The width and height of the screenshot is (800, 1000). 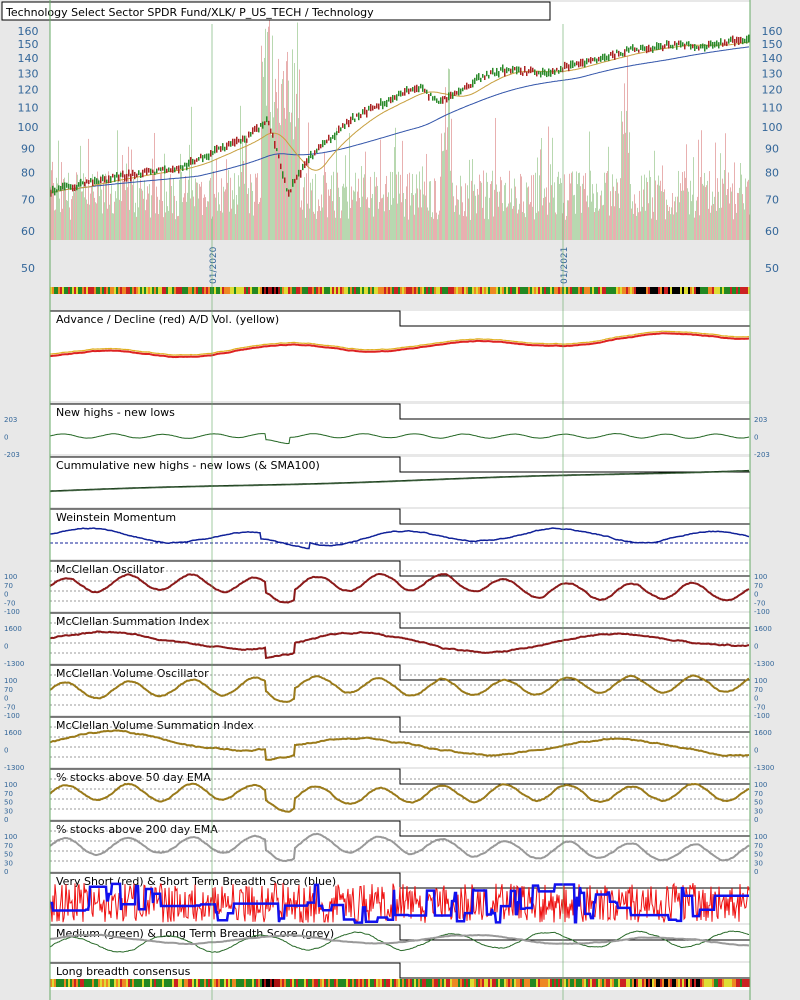 I want to click on price-tick-label-right: 120, so click(x=772, y=90).